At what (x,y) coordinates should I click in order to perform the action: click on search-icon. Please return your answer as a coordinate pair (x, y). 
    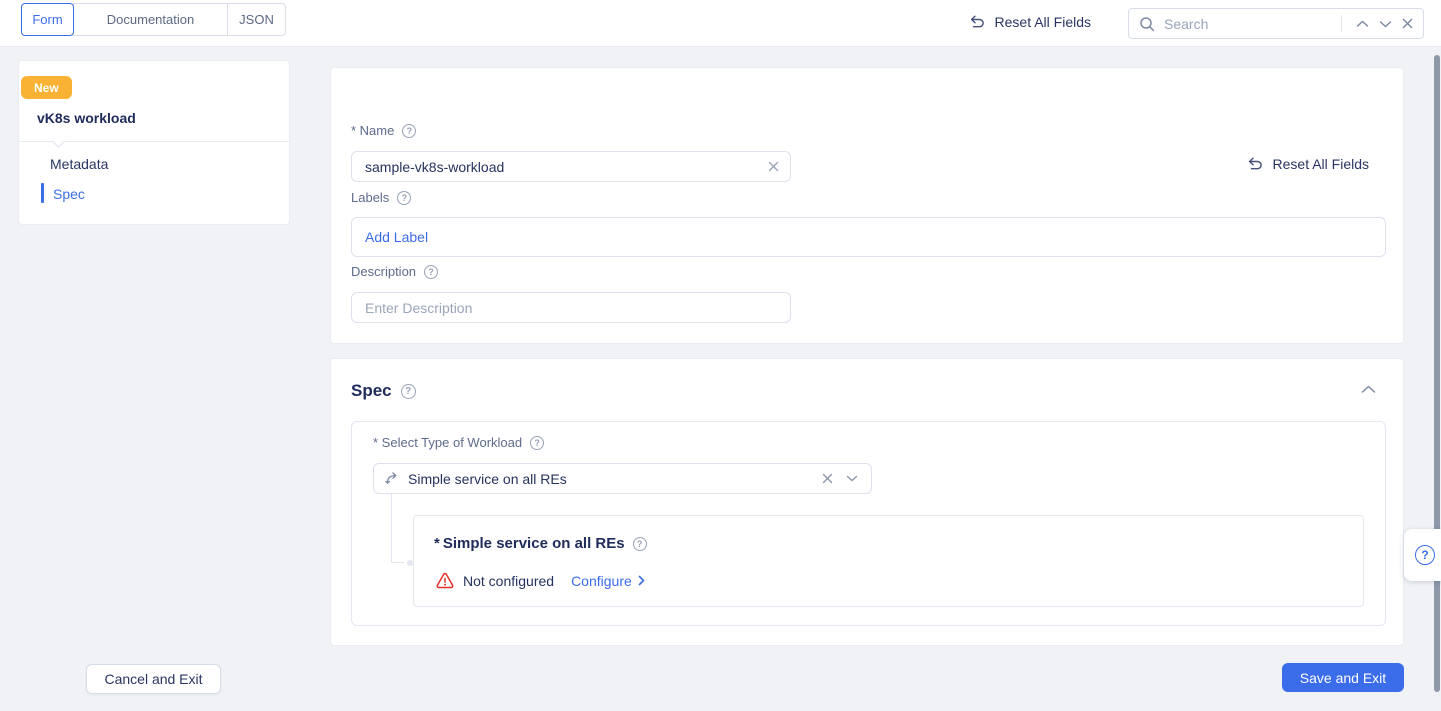
    Looking at the image, I should click on (1147, 24).